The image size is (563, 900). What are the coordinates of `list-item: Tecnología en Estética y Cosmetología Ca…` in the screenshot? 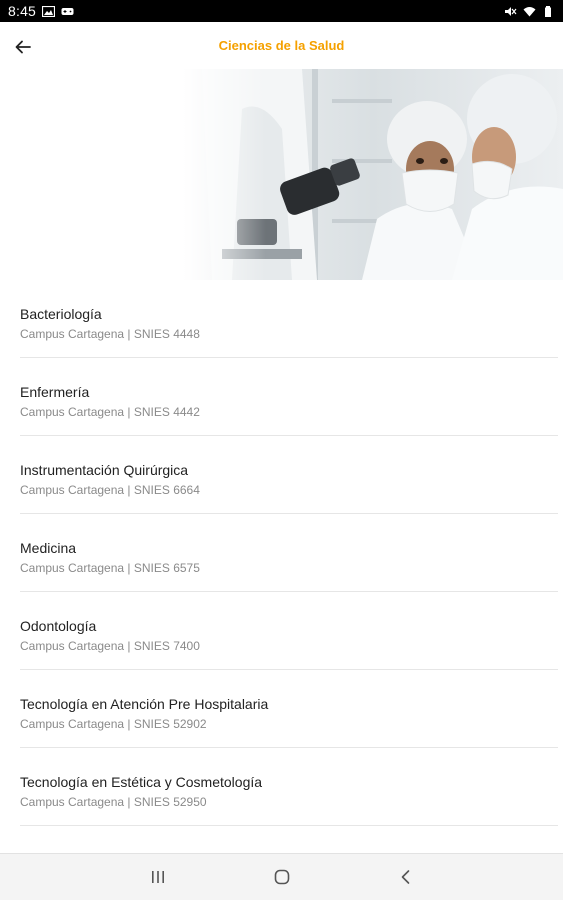 It's located at (289, 787).